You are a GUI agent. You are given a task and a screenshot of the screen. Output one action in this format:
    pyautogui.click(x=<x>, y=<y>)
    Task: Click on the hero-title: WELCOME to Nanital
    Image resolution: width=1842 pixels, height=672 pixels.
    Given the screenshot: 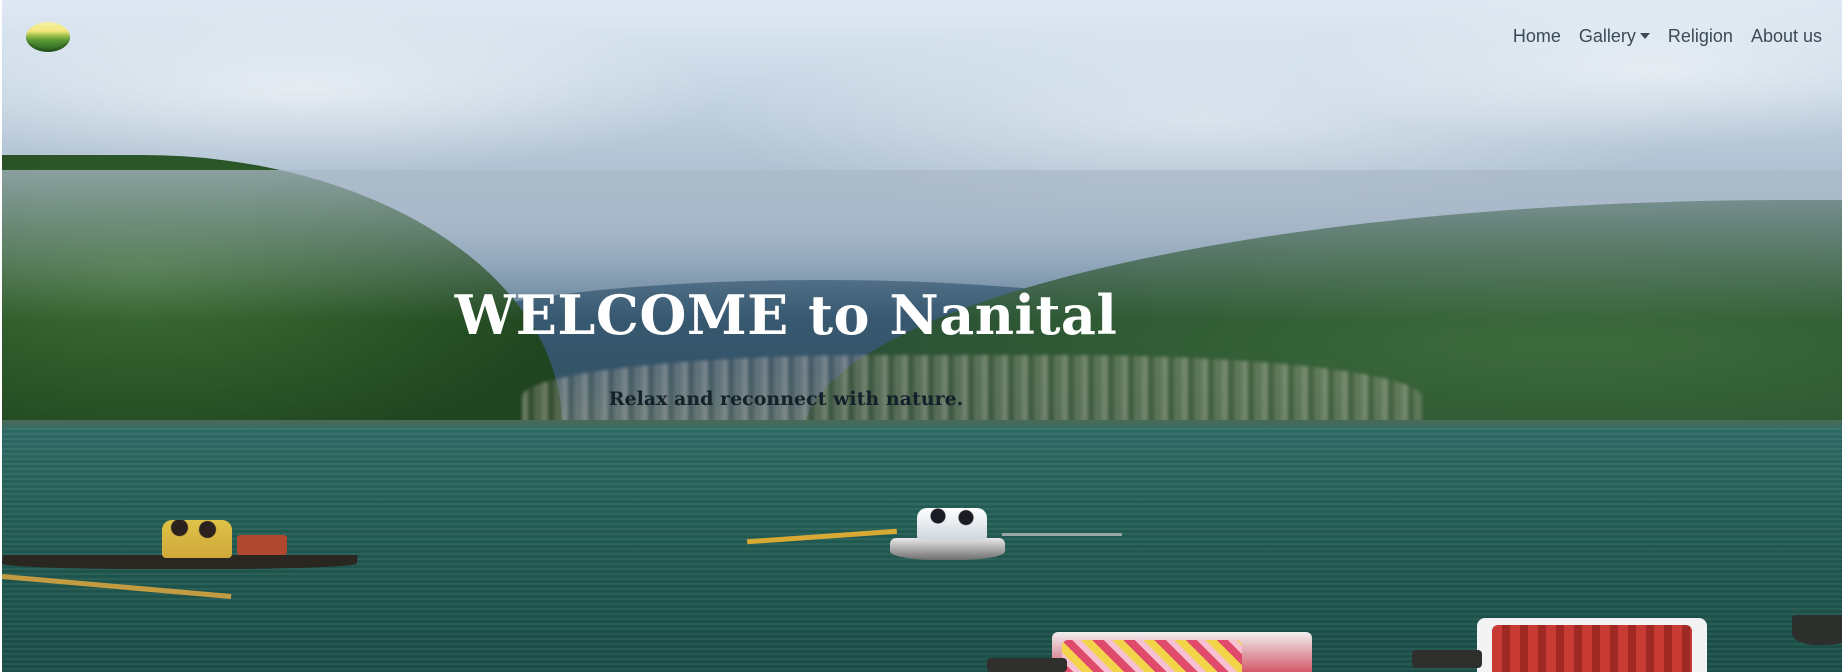 What is the action you would take?
    pyautogui.click(x=786, y=315)
    